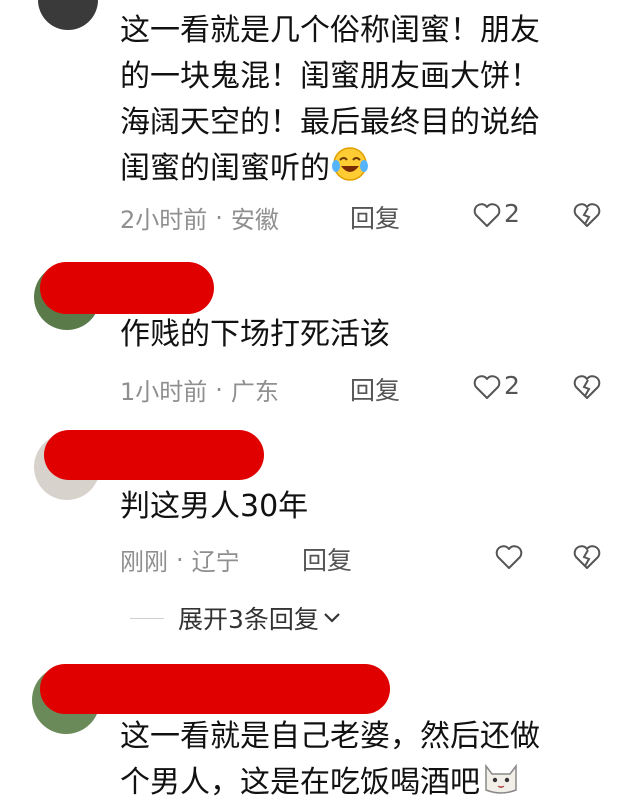  I want to click on chevron-down-icon, so click(332, 618).